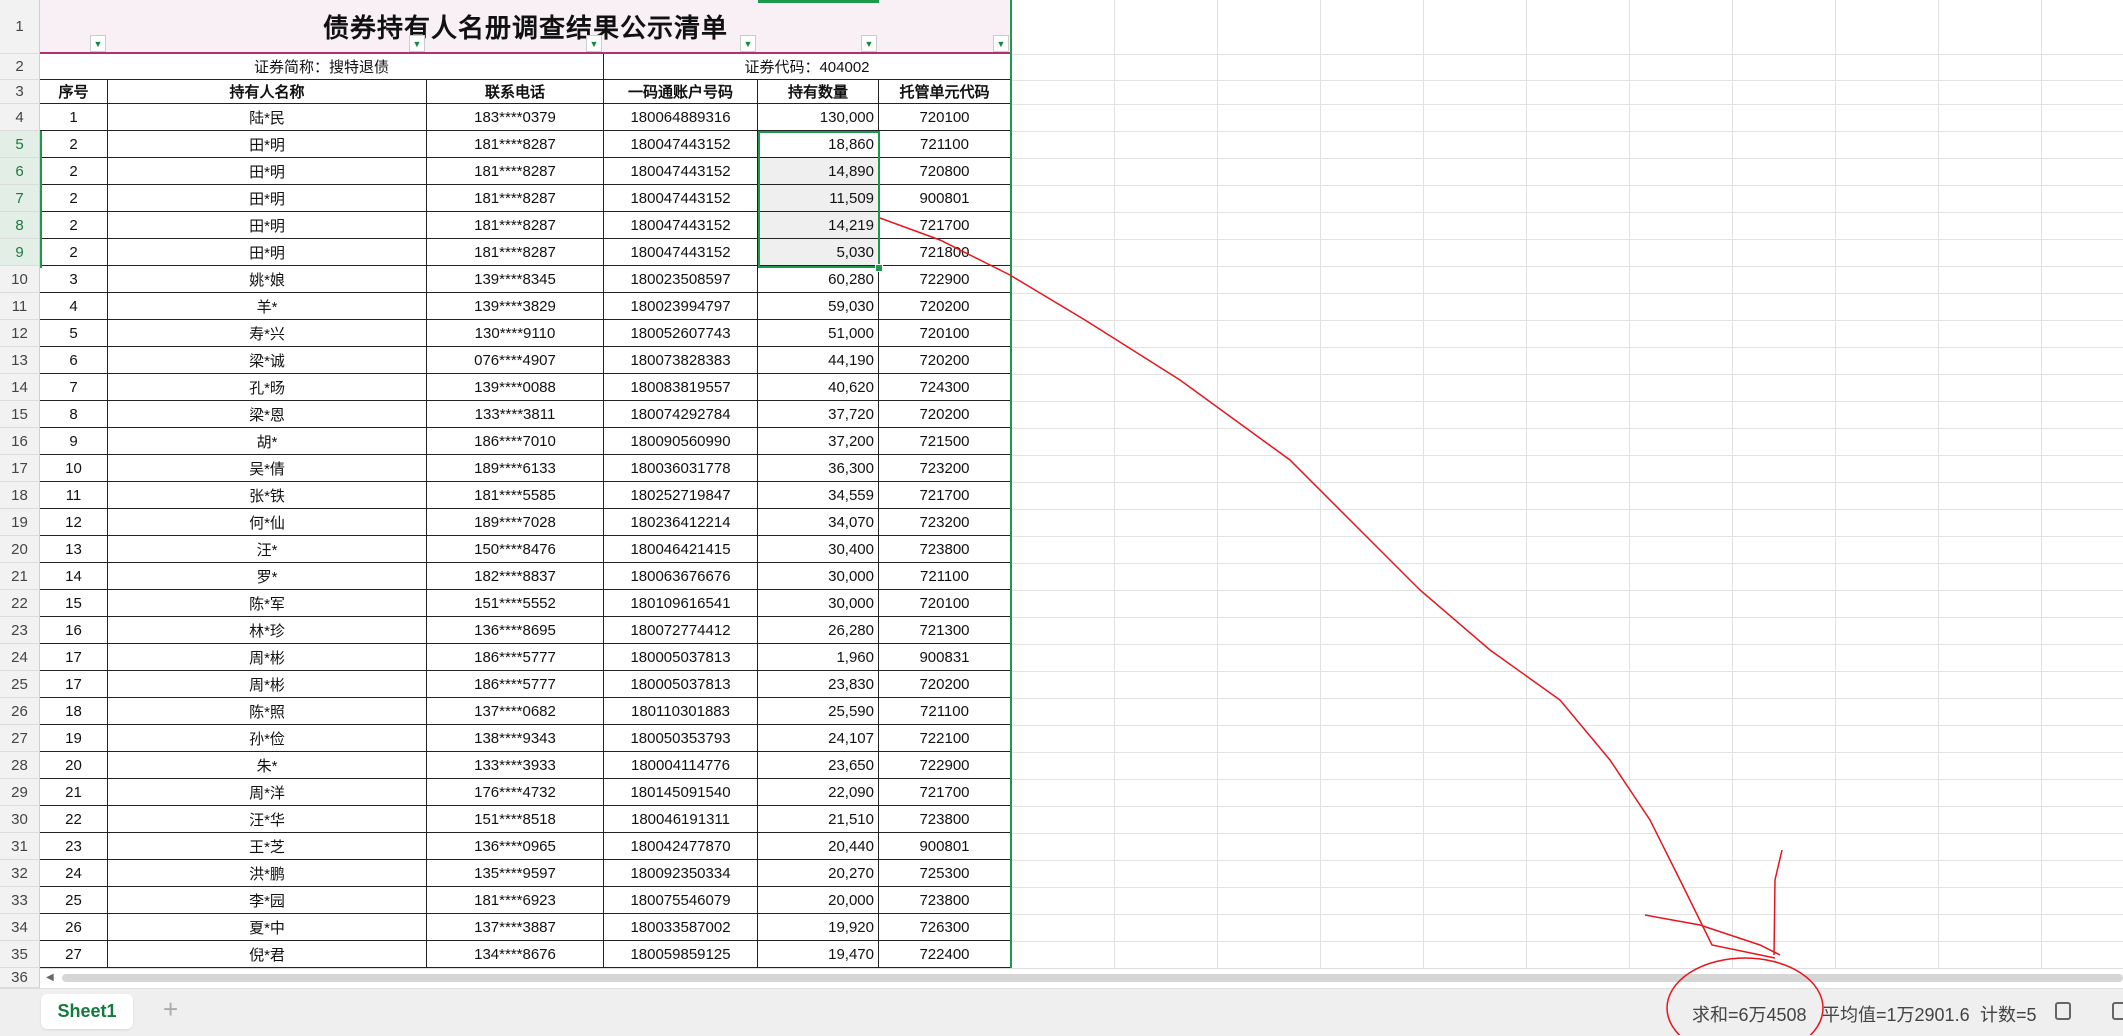 The image size is (2123, 1036). Describe the element at coordinates (818, 468) in the screenshot. I see `table-cell: 36,300` at that location.